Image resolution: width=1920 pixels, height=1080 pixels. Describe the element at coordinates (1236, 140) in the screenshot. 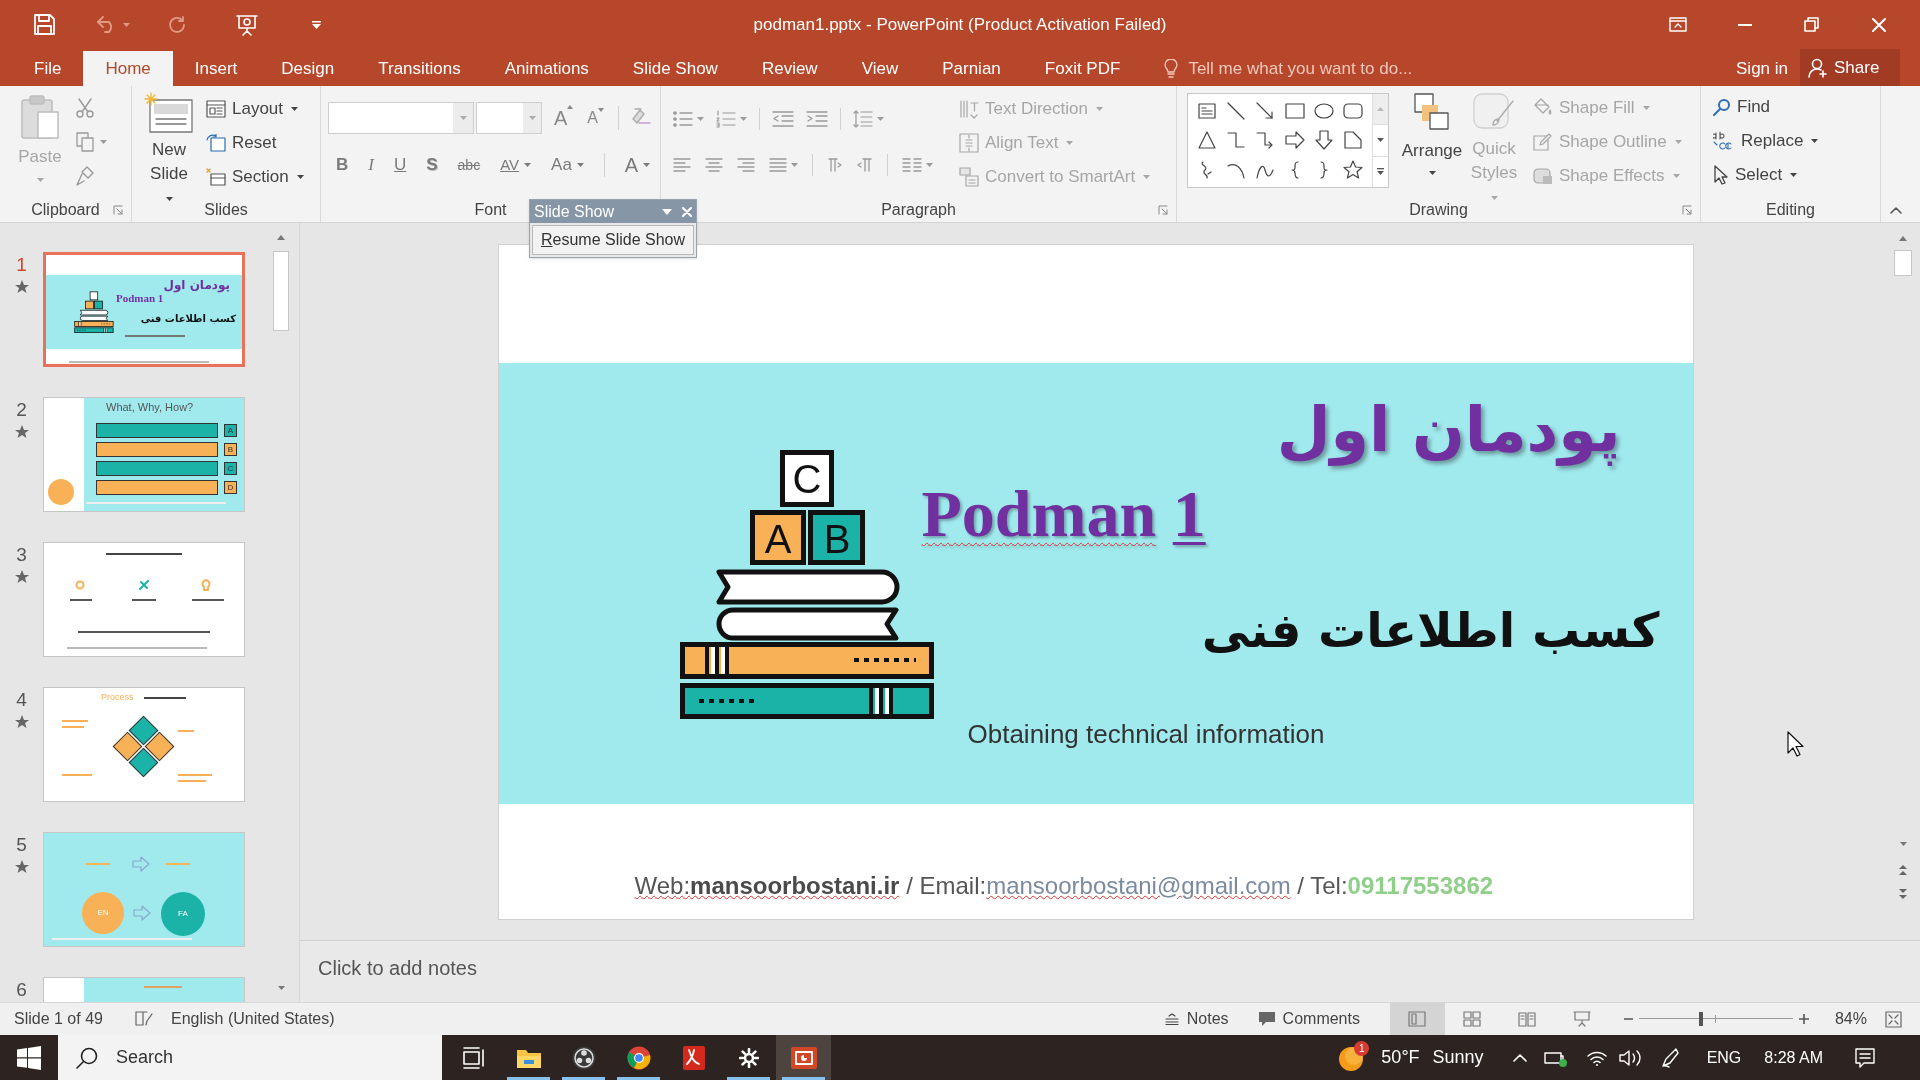

I see `elbow-connector-shape-icon` at that location.